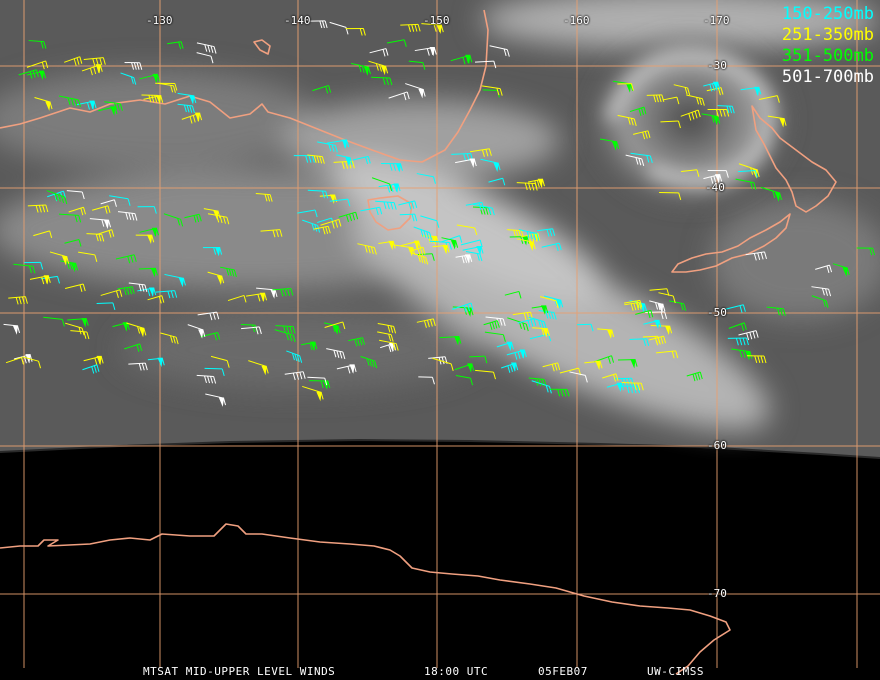 The height and width of the screenshot is (680, 880). What do you see at coordinates (563, 671) in the screenshot?
I see `caption-date: 05FEB07` at bounding box center [563, 671].